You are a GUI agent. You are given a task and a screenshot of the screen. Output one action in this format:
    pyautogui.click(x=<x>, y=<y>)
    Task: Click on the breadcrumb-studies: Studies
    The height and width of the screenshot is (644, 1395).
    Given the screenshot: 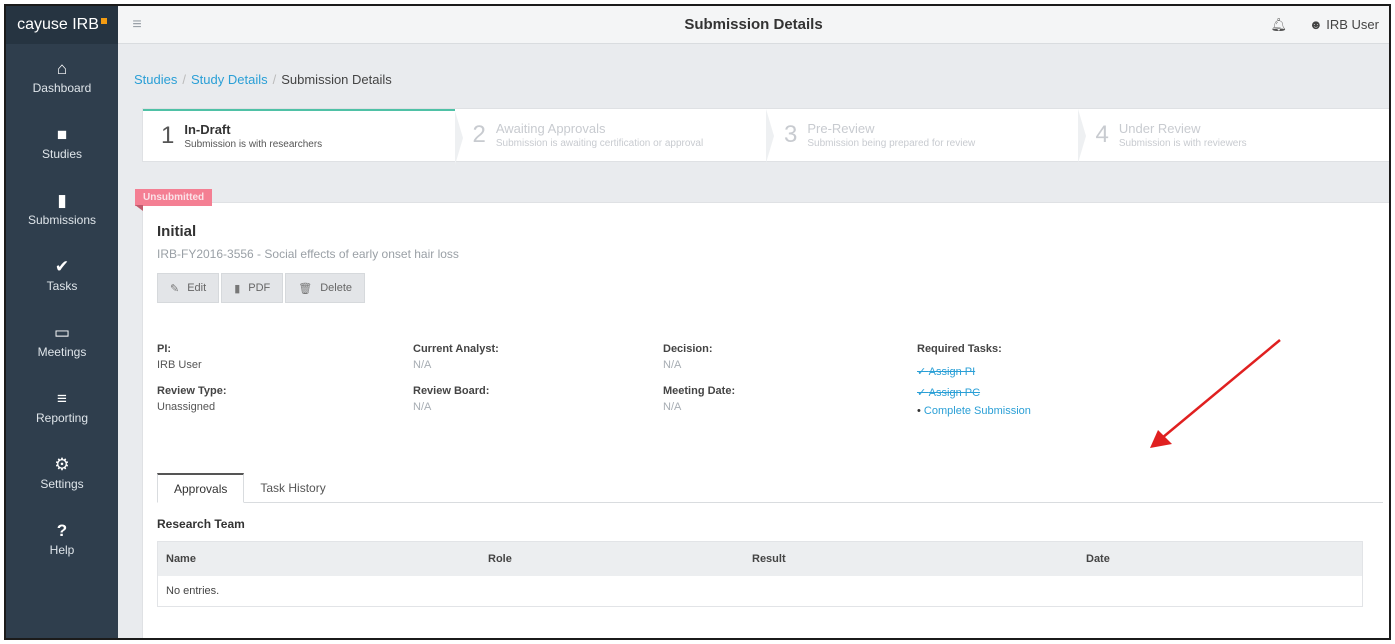 What is the action you would take?
    pyautogui.click(x=155, y=79)
    